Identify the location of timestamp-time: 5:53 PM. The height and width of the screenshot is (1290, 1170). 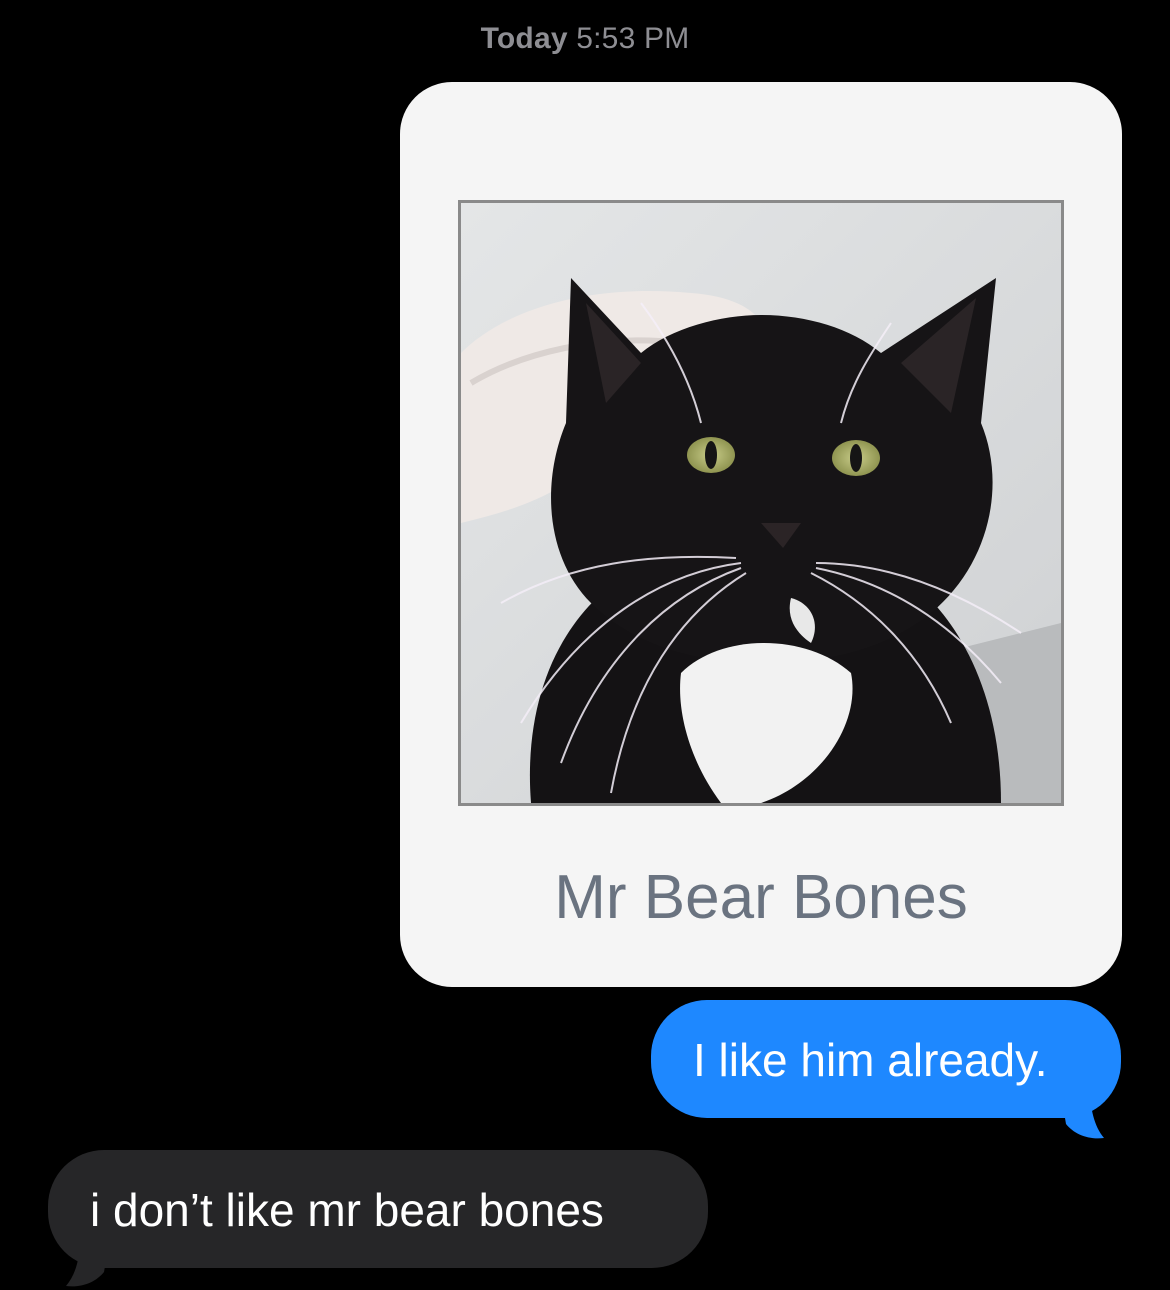
(633, 38).